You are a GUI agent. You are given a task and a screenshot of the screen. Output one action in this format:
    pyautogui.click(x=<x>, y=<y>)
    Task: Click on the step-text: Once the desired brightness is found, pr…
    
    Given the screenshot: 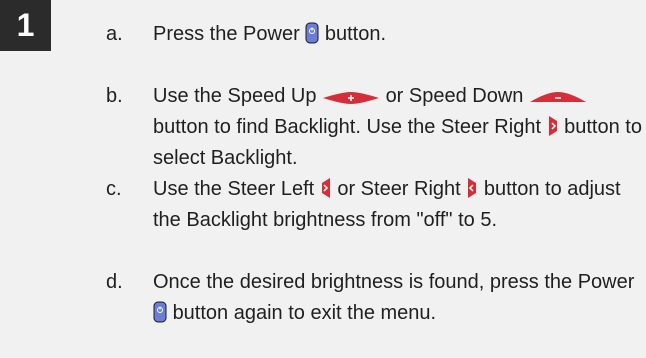 What is the action you would take?
    pyautogui.click(x=399, y=298)
    